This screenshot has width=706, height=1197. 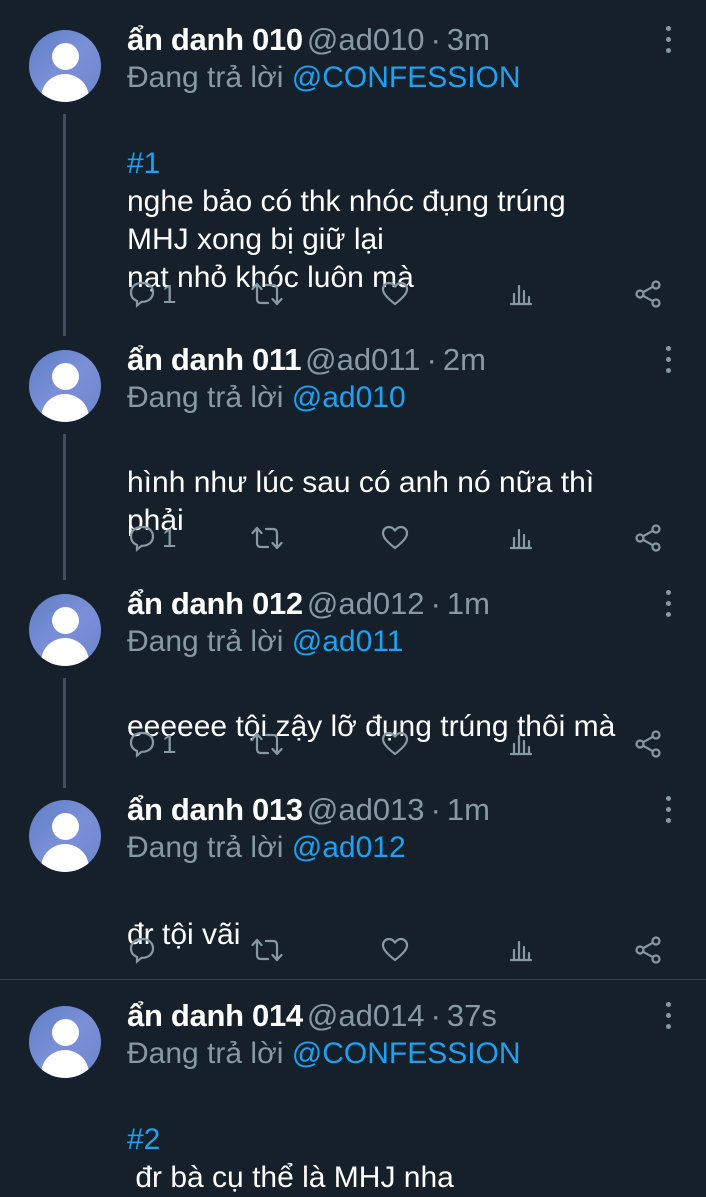 What do you see at coordinates (366, 809) in the screenshot?
I see `user-handle: @ad013` at bounding box center [366, 809].